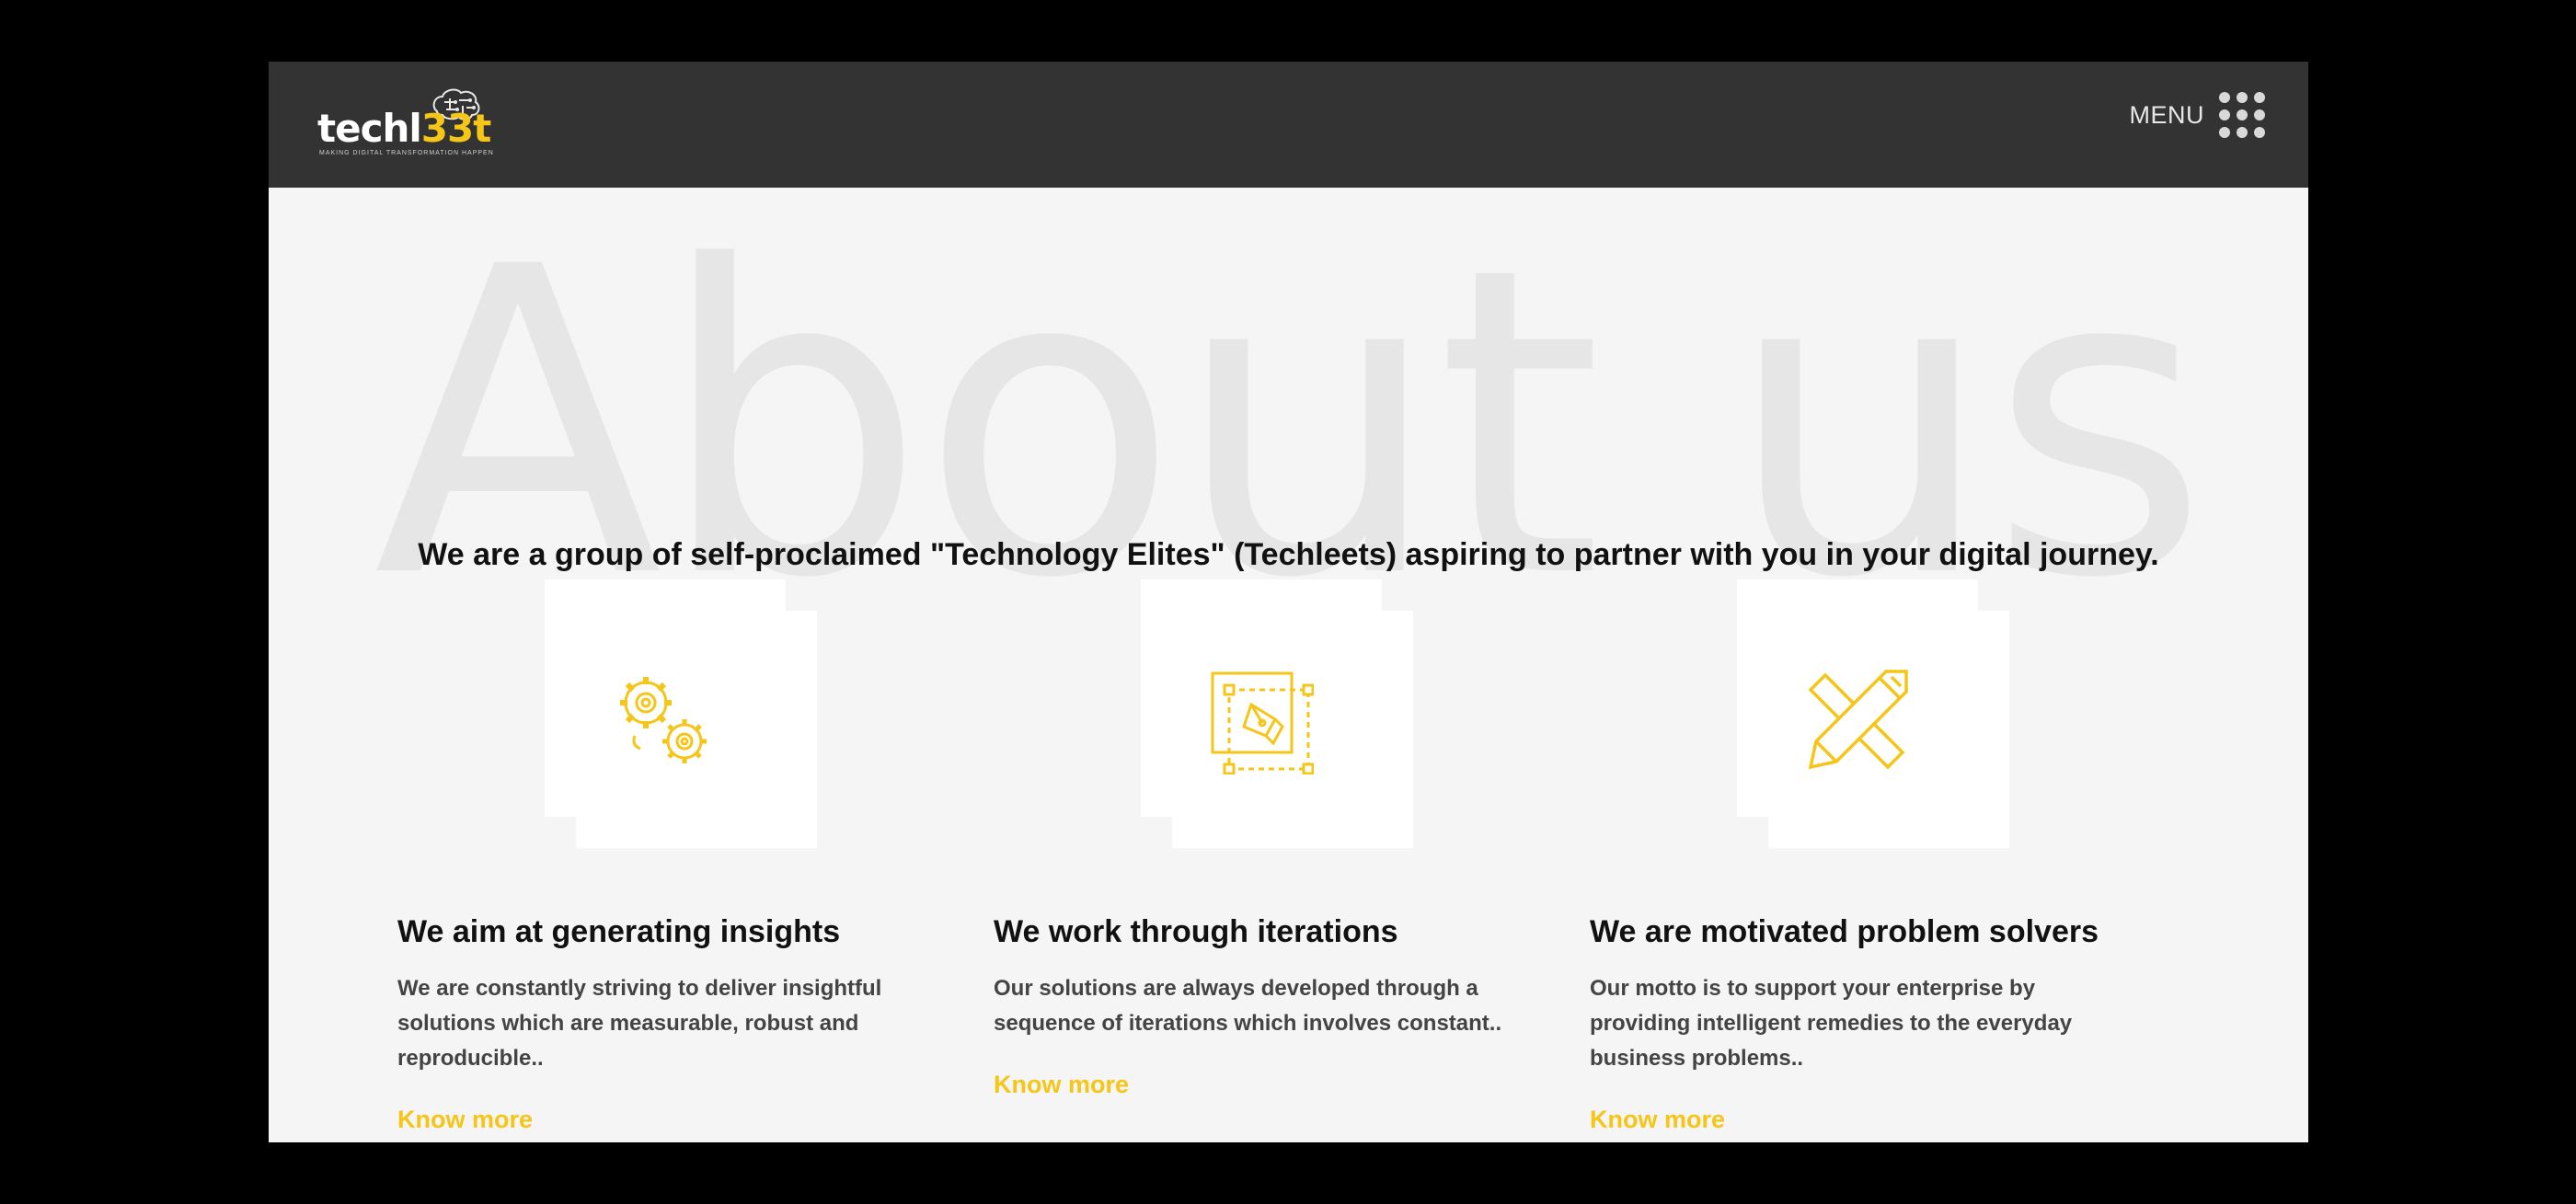  What do you see at coordinates (619, 931) in the screenshot?
I see `feature-title: We aim at generating insights` at bounding box center [619, 931].